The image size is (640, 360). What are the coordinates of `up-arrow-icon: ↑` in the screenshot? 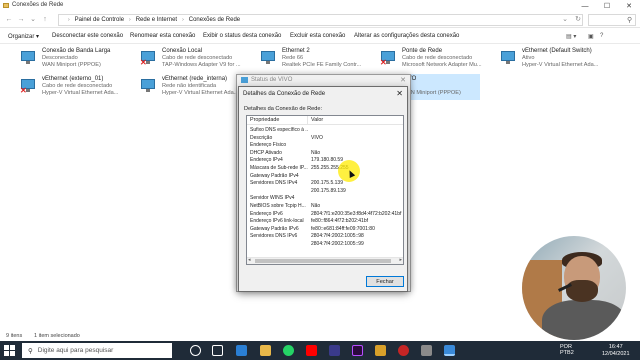 It's located at (45, 20).